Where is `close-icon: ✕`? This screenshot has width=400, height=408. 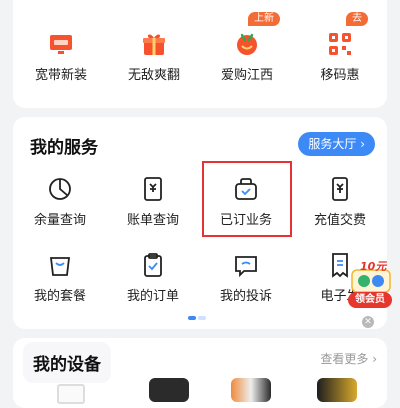 close-icon: ✕ is located at coordinates (368, 322).